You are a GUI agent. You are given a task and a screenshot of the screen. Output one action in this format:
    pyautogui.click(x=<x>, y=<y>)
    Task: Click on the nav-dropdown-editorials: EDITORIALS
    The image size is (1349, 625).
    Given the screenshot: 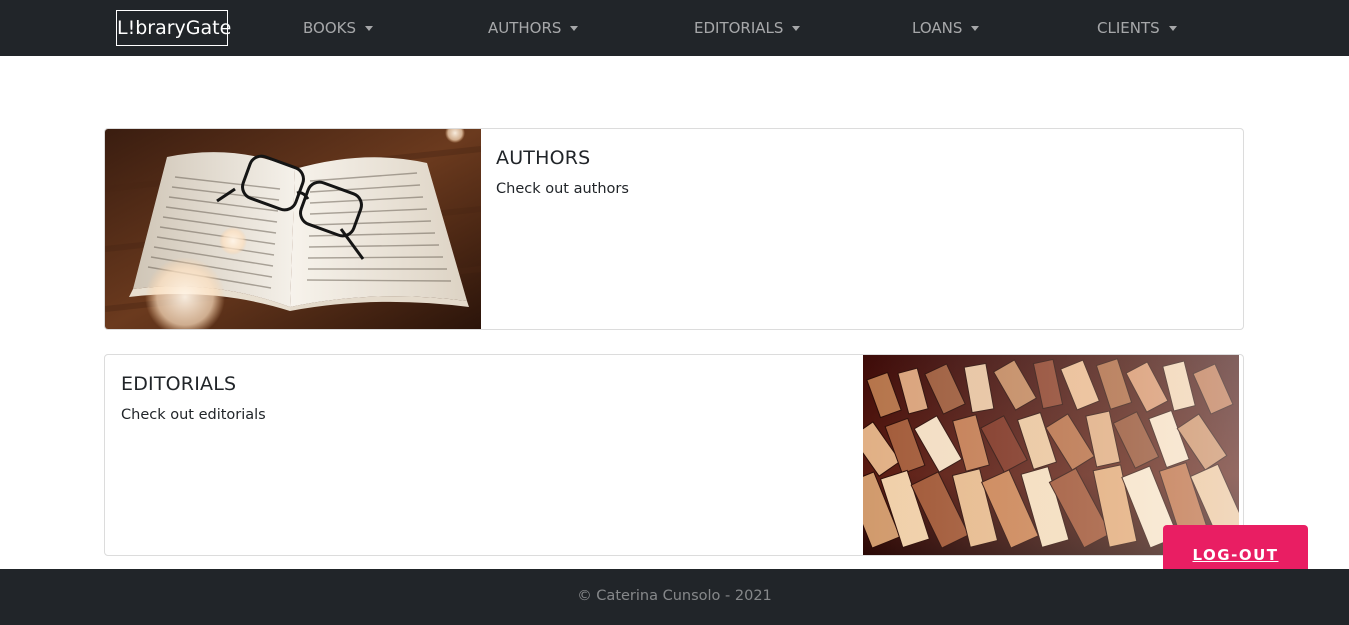 What is the action you would take?
    pyautogui.click(x=747, y=28)
    